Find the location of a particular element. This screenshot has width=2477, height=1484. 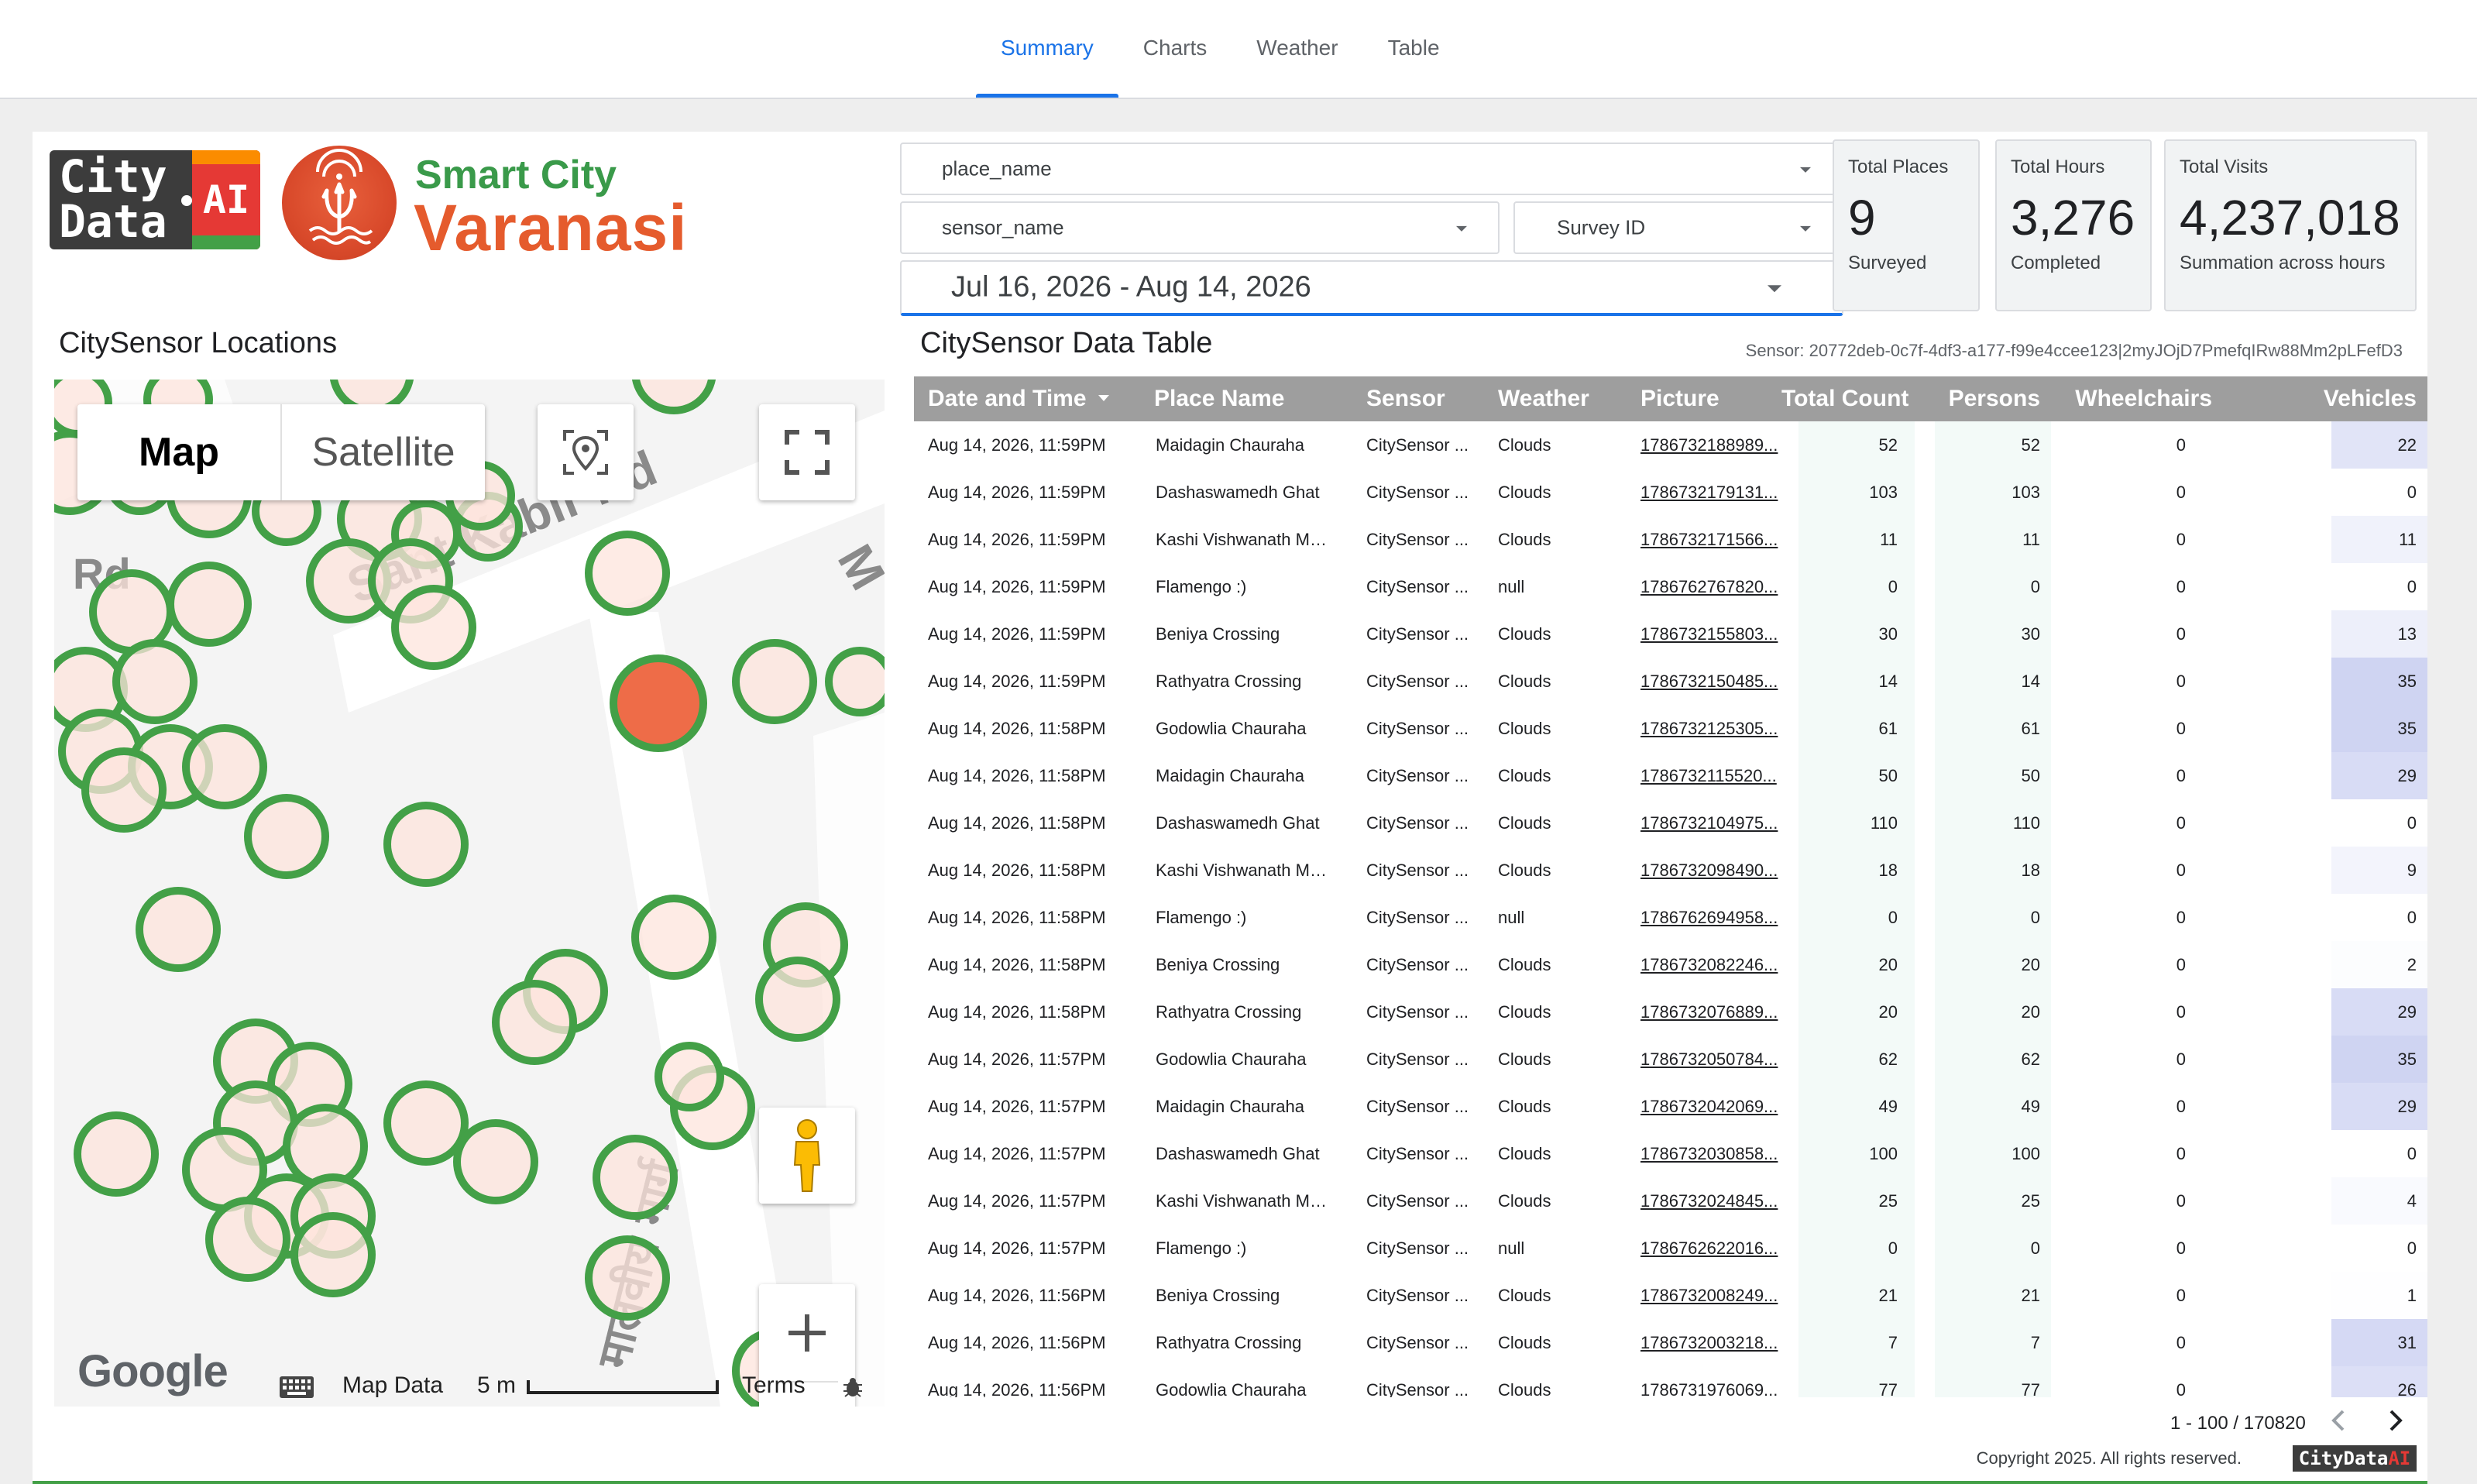

tab-summary: Summary is located at coordinates (1047, 49).